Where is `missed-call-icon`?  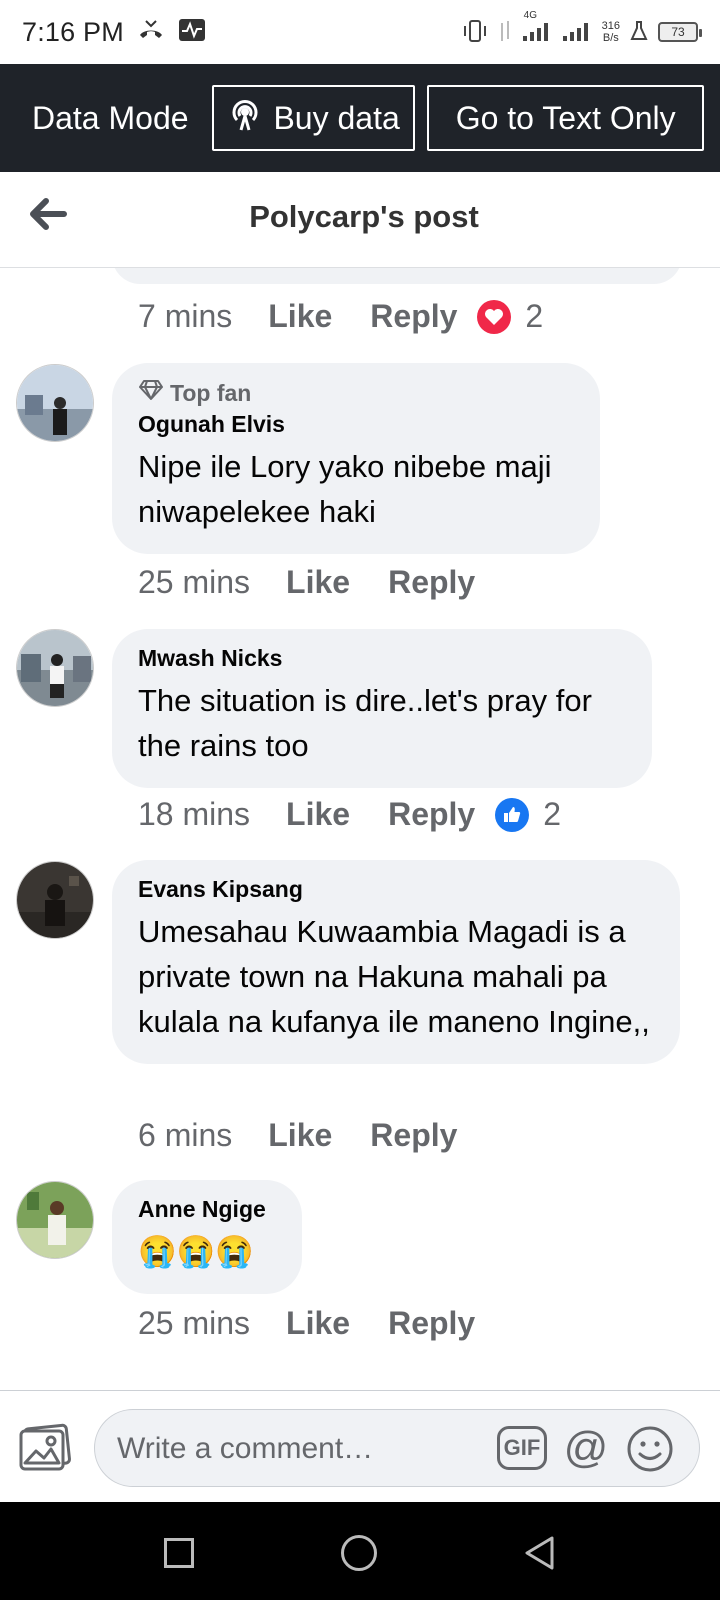 missed-call-icon is located at coordinates (151, 32).